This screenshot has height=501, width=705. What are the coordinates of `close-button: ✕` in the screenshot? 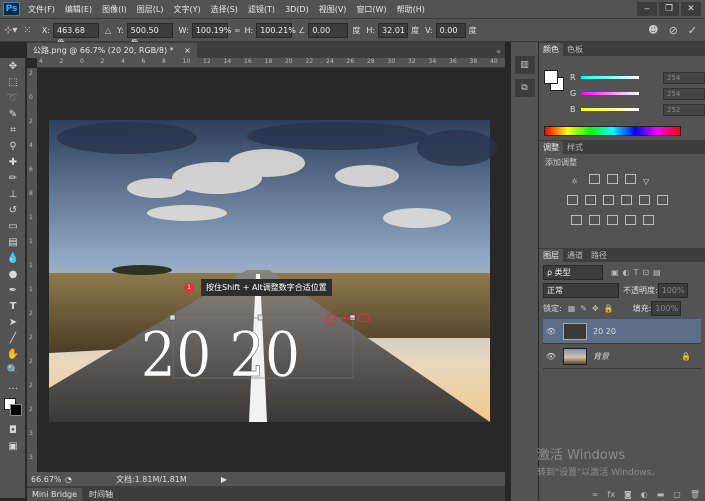 It's located at (691, 9).